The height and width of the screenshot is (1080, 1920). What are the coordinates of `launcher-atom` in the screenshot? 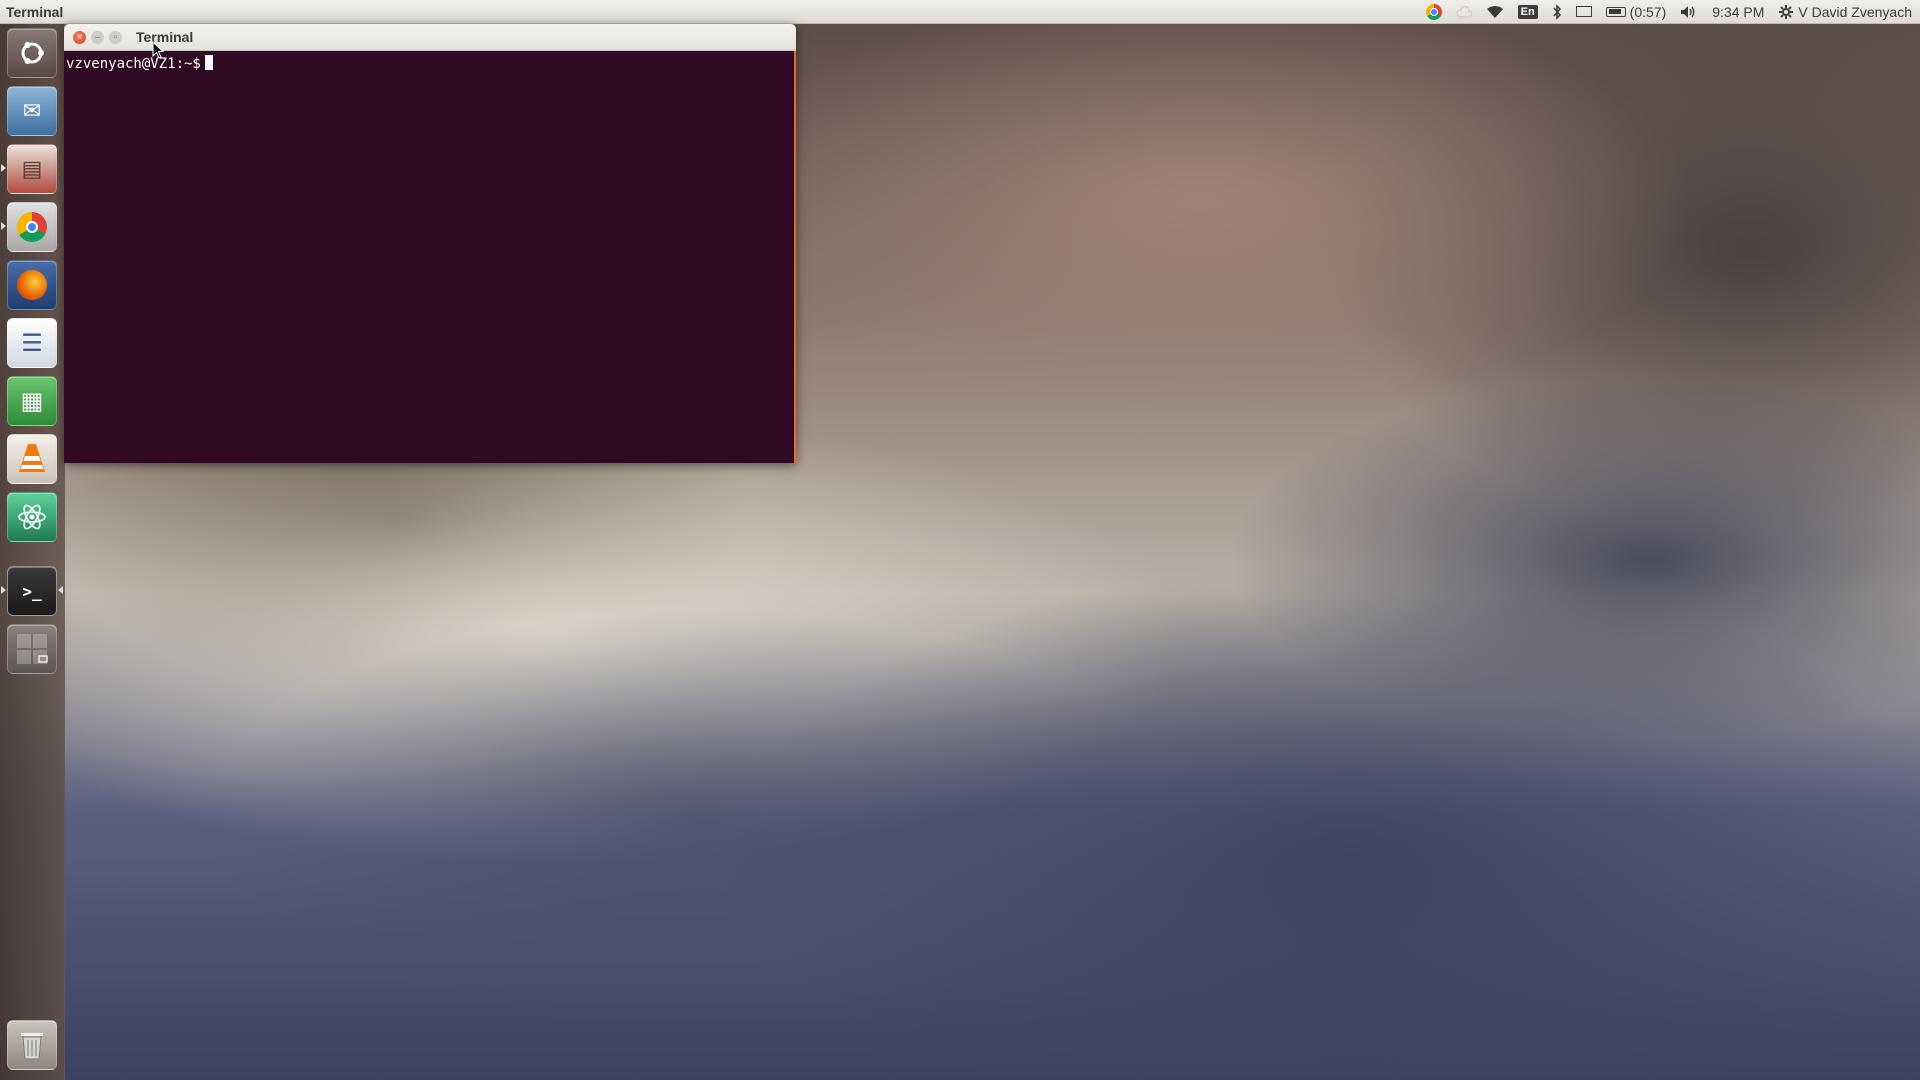 It's located at (32, 517).